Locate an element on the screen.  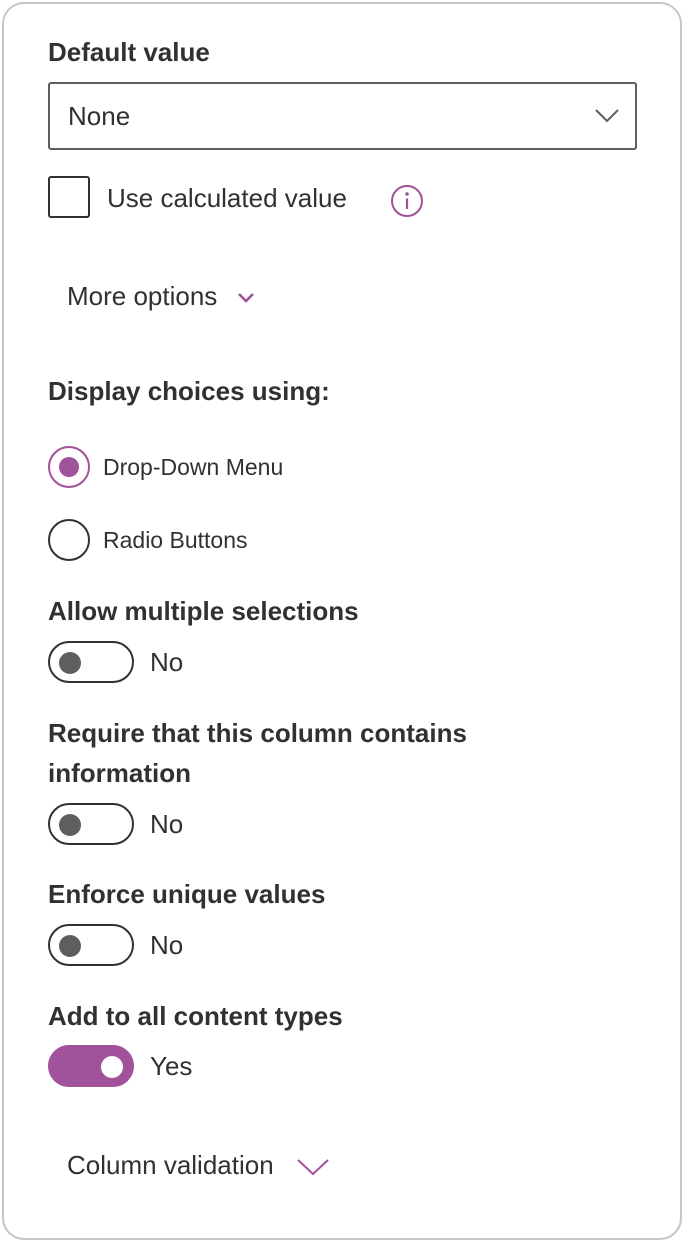
enforce-unique-values-toggle is located at coordinates (91, 945).